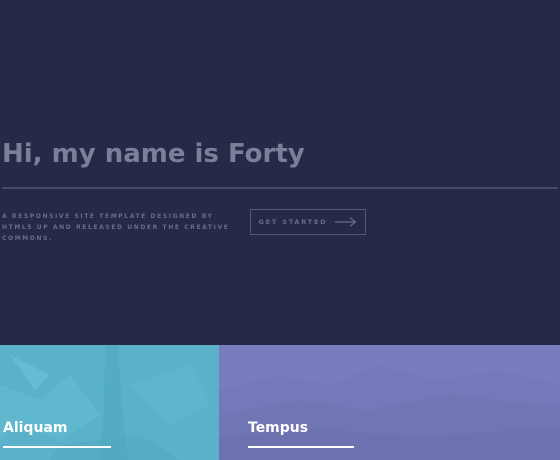 Image resolution: width=560 pixels, height=460 pixels. I want to click on tile-tempus-title: Tempus, so click(278, 428).